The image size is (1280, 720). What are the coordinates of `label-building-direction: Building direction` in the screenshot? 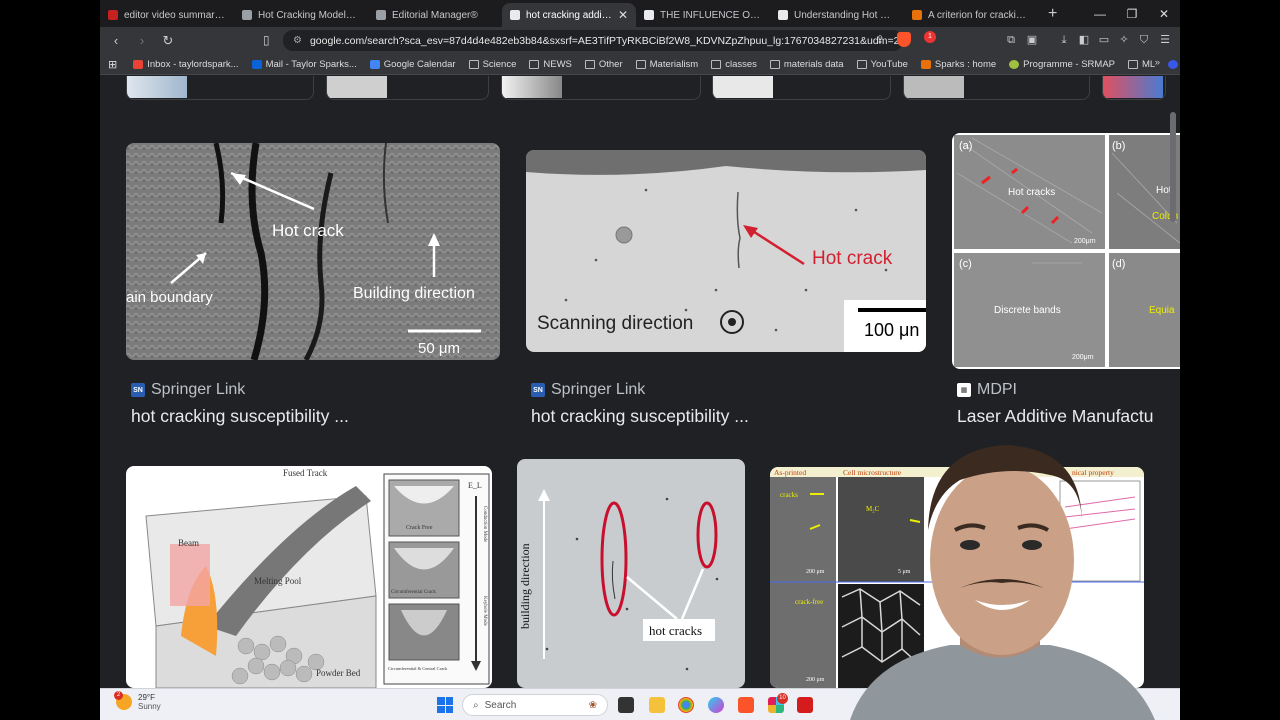 It's located at (414, 293).